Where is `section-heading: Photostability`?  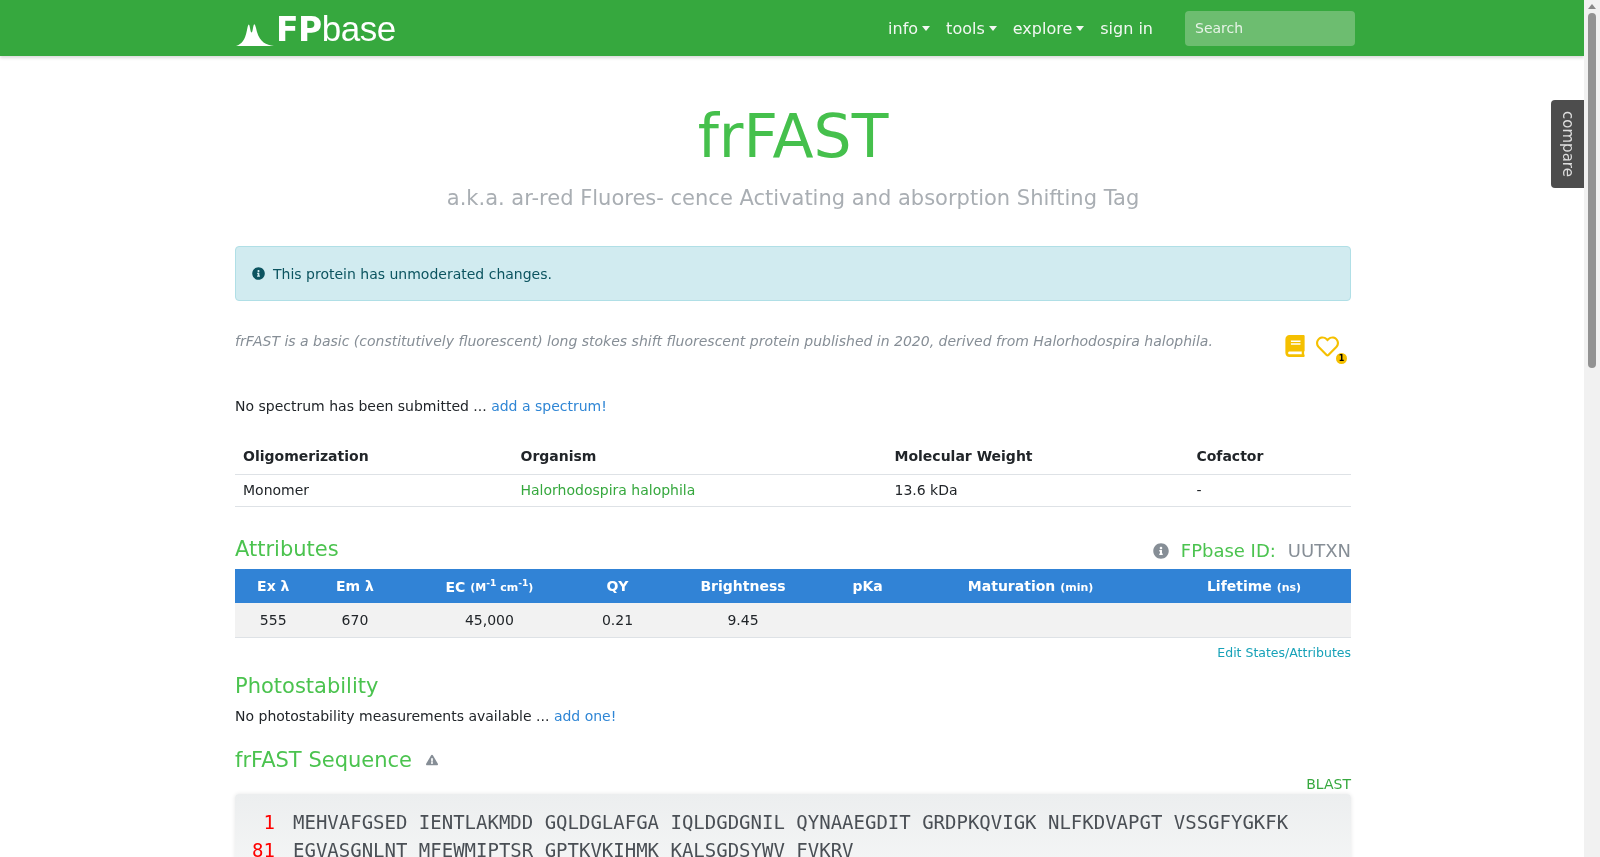 section-heading: Photostability is located at coordinates (307, 686).